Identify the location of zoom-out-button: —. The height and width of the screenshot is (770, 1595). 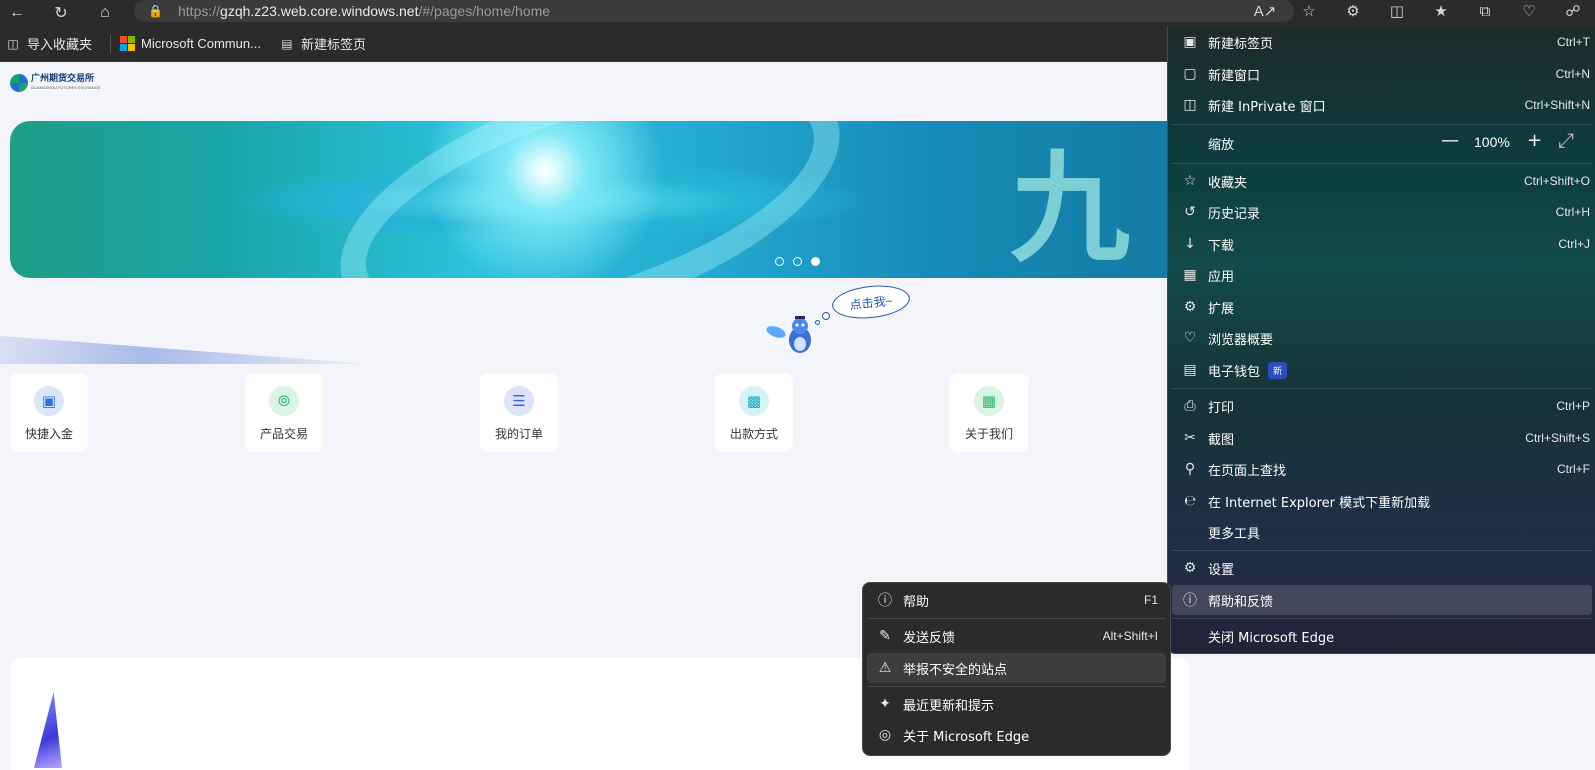
(1450, 140).